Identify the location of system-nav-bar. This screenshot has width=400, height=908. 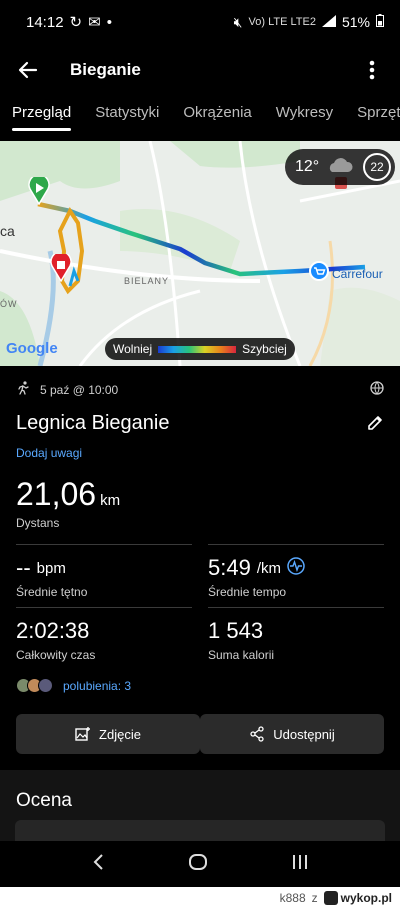
(200, 864).